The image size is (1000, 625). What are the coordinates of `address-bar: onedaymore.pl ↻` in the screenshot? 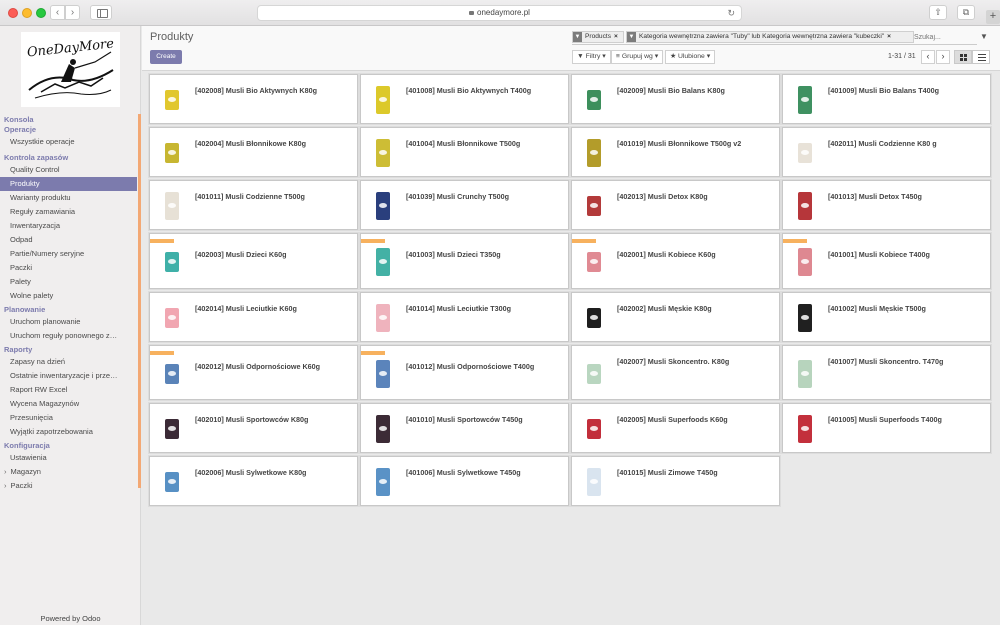 It's located at (499, 13).